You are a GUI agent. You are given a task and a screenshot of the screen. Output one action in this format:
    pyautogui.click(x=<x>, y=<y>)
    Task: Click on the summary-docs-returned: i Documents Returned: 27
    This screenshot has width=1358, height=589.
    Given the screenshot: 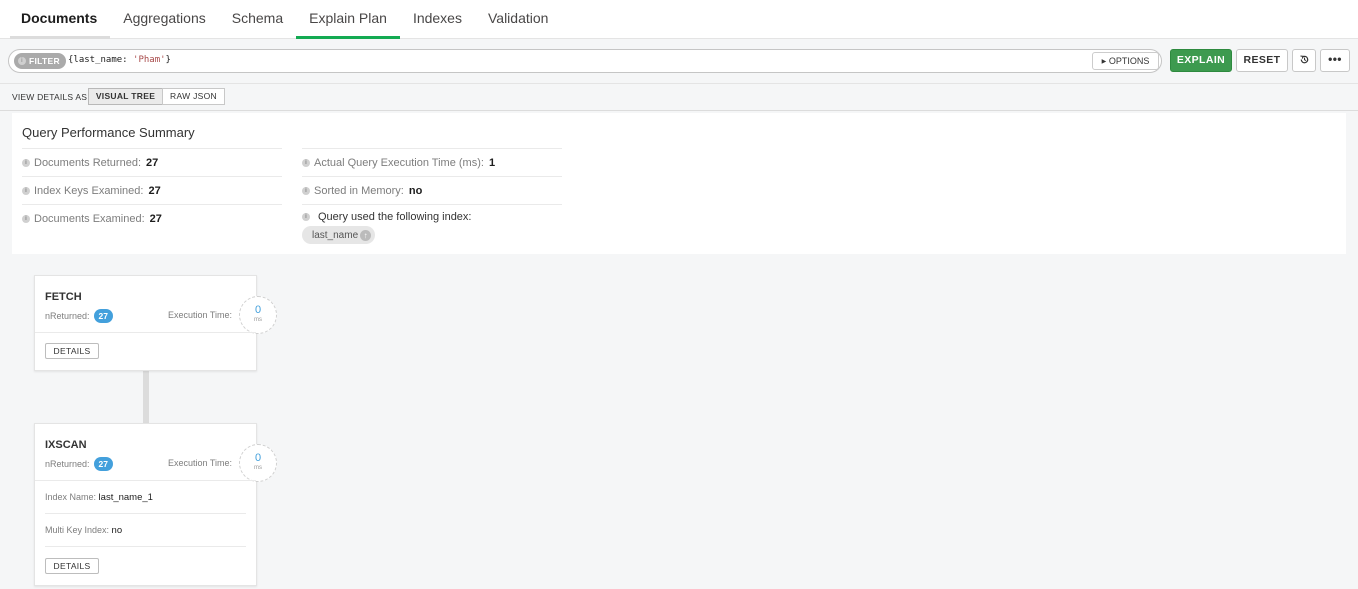 What is the action you would take?
    pyautogui.click(x=152, y=162)
    